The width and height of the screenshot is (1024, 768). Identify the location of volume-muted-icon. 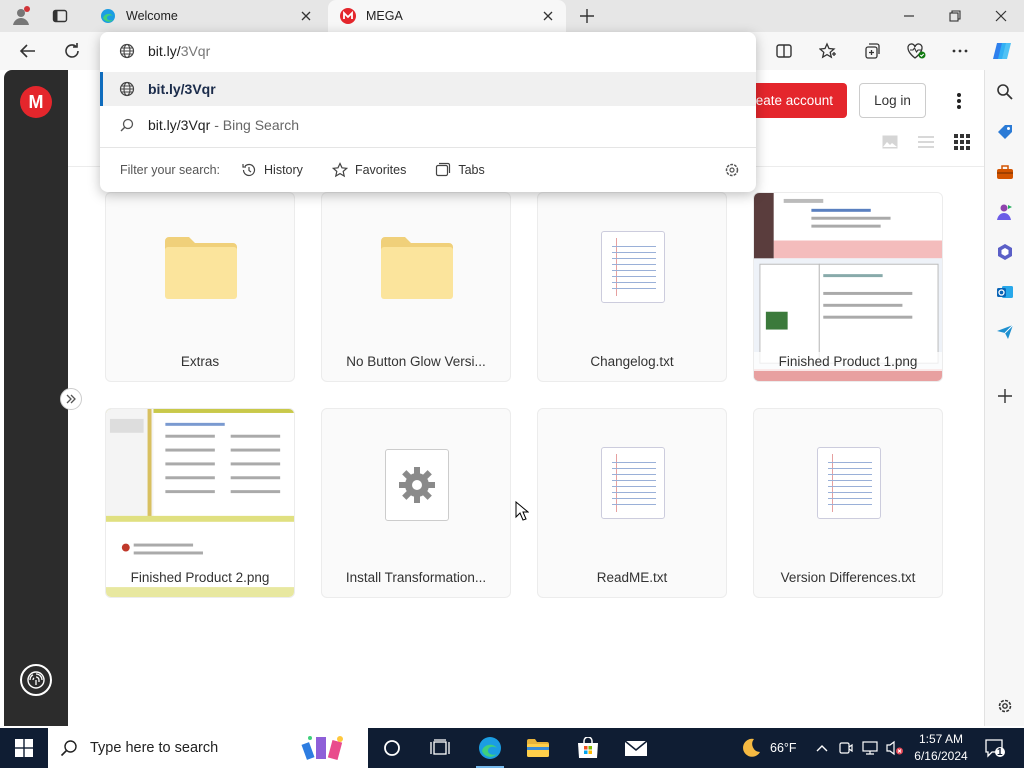
(894, 748).